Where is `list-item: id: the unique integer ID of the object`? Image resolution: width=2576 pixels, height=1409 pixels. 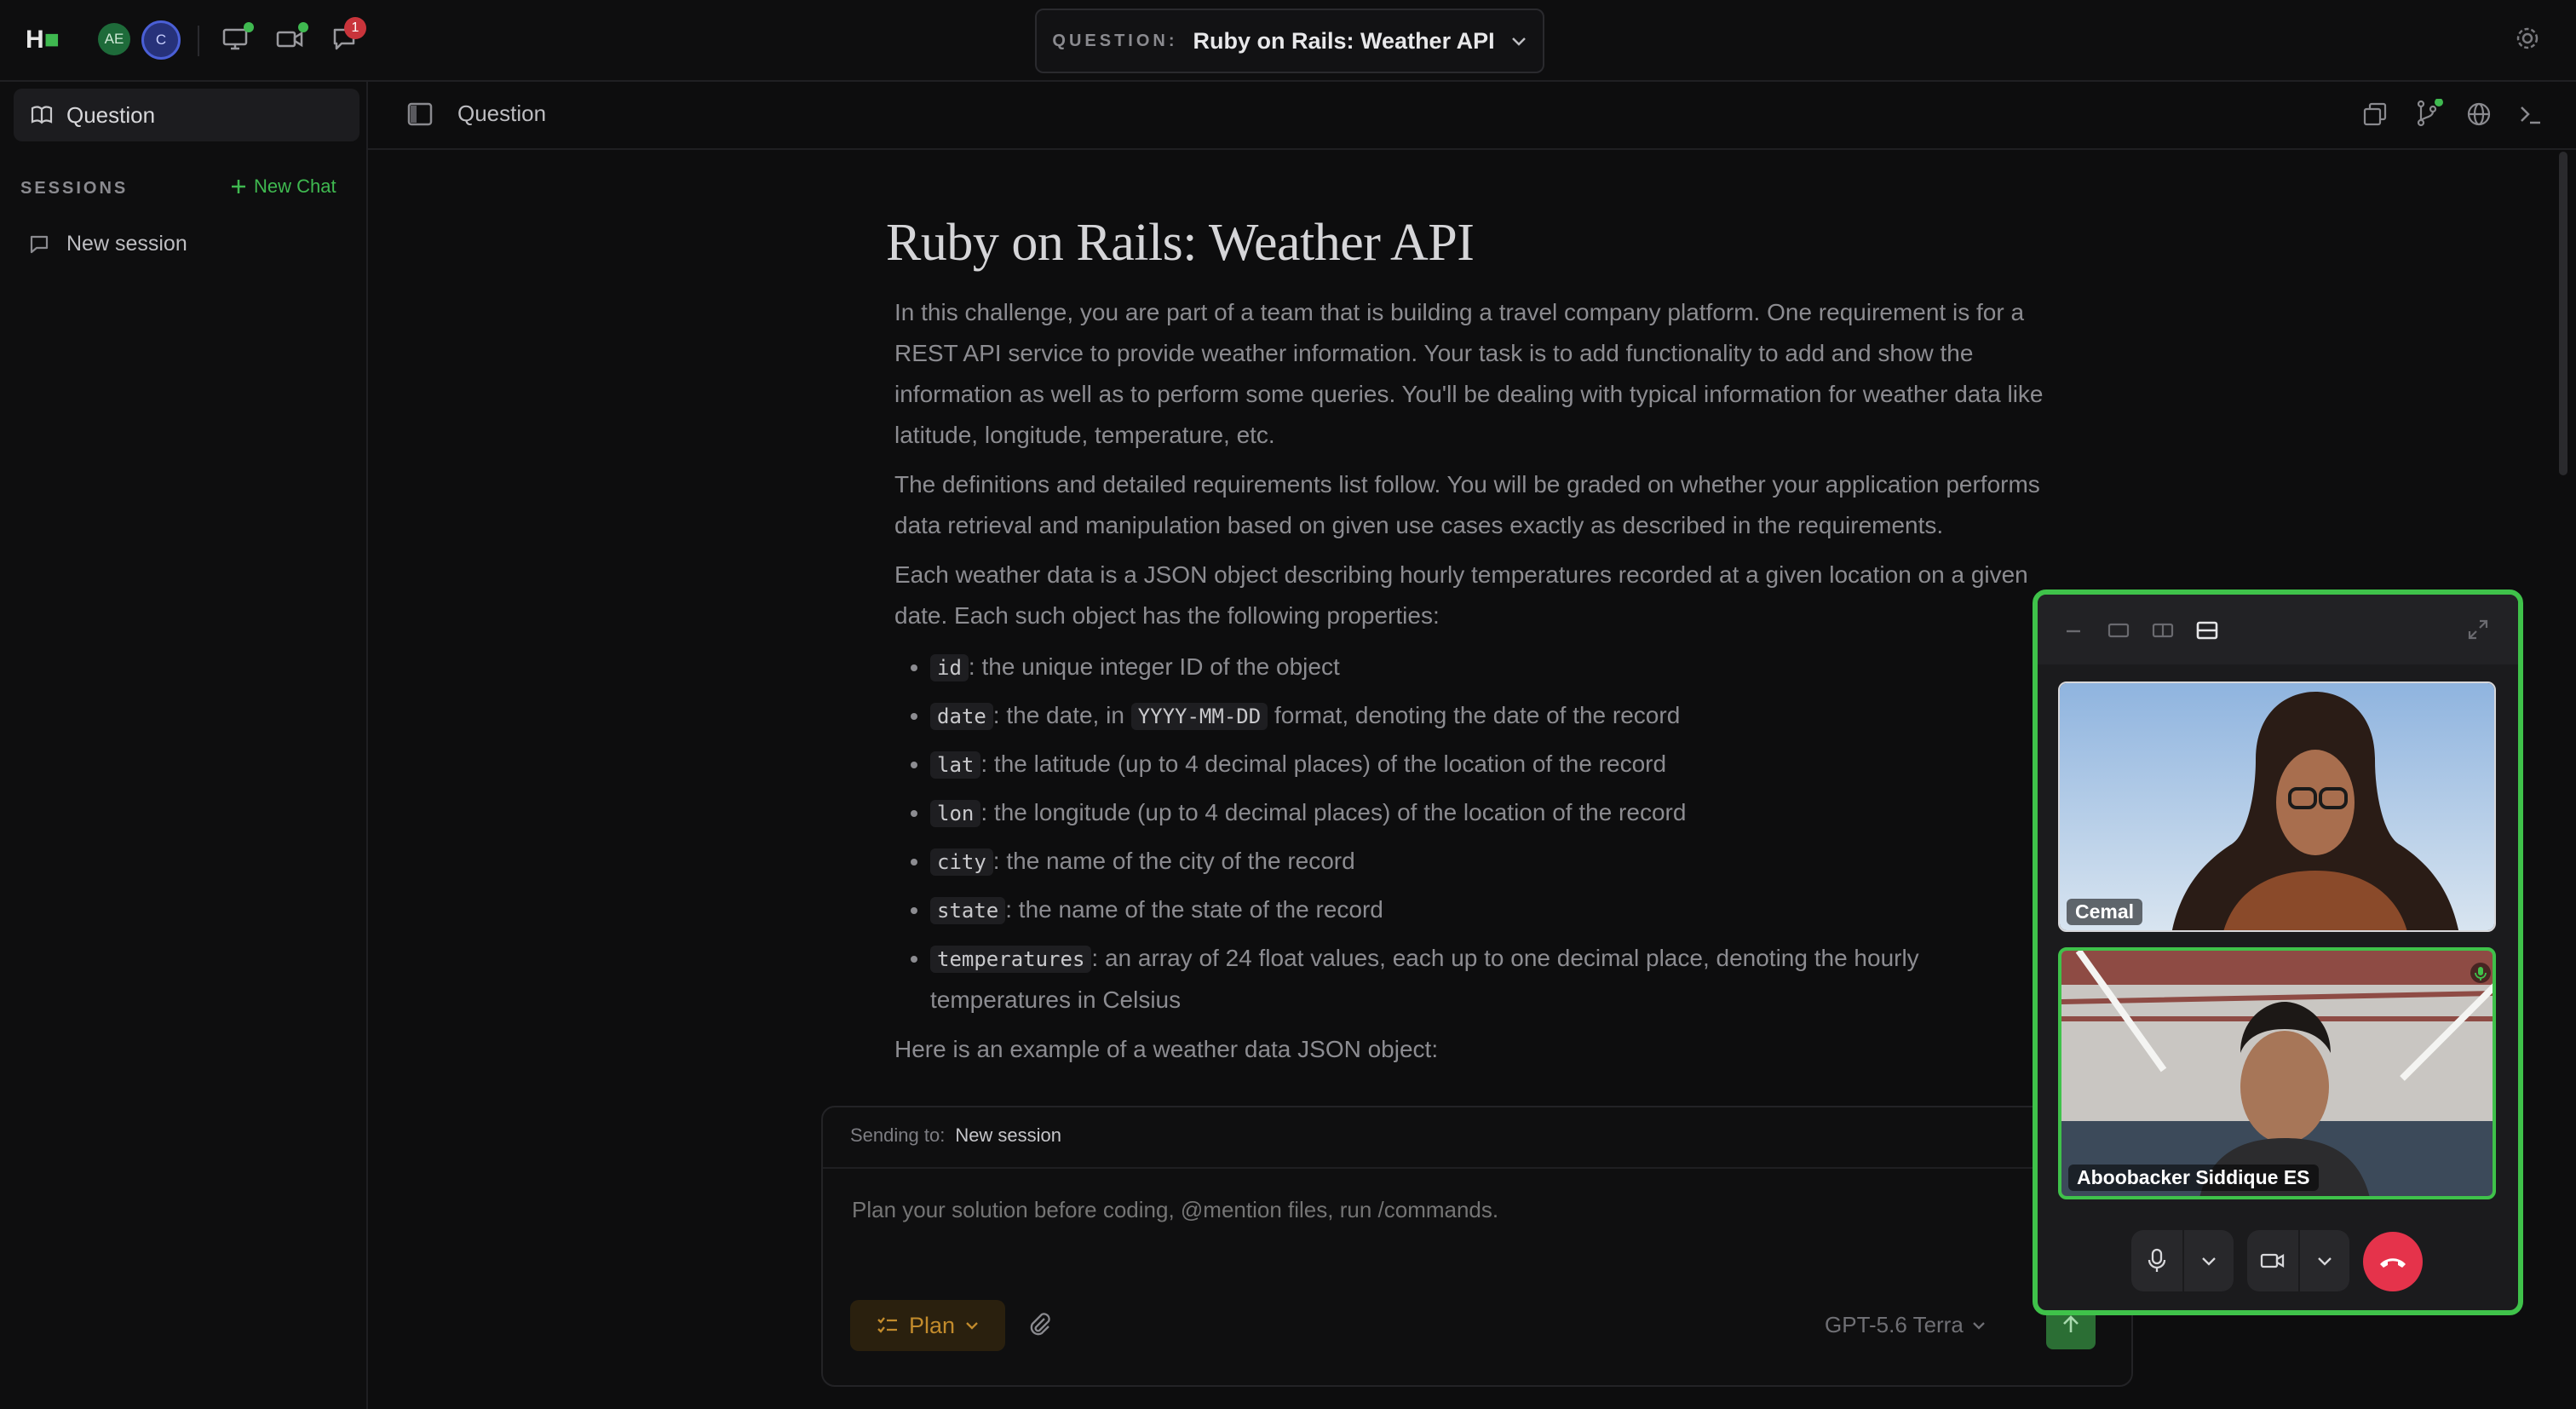 list-item: id: the unique integer ID of the object is located at coordinates (1487, 667).